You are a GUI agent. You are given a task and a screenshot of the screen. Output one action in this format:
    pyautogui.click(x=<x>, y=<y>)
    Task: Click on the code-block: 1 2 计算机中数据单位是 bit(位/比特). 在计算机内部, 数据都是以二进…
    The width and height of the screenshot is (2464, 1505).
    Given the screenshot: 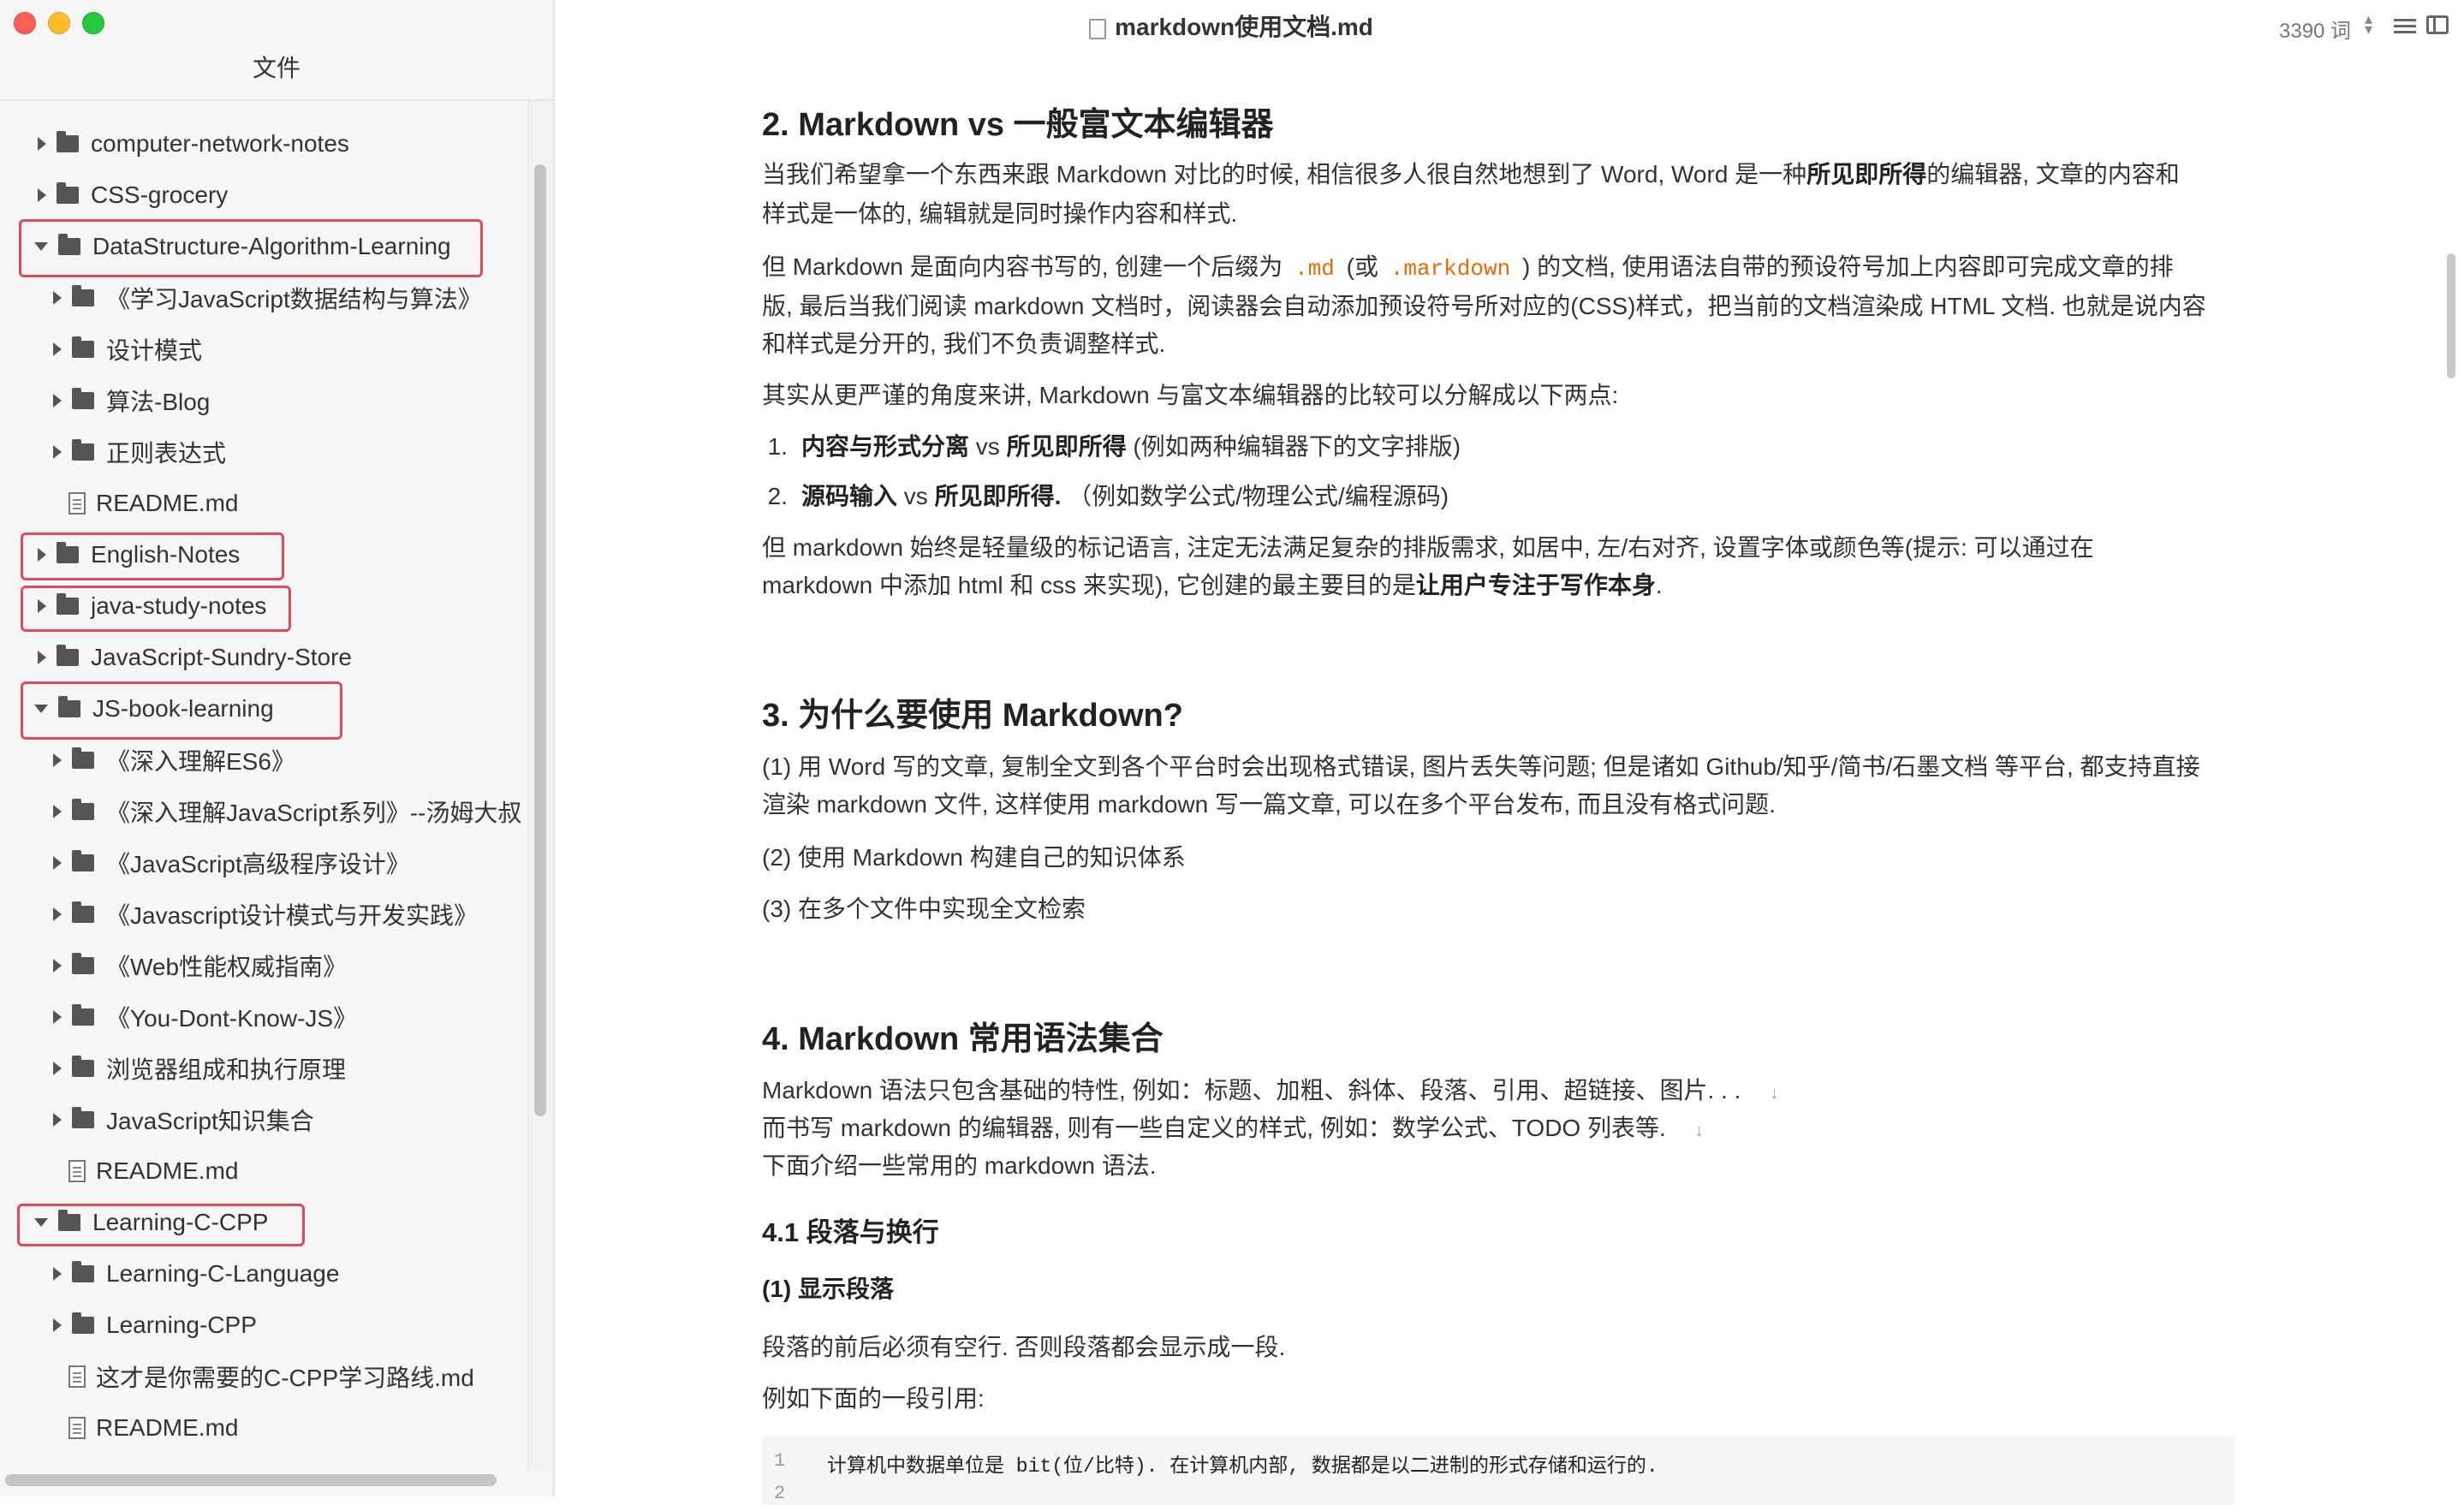 What is the action you would take?
    pyautogui.click(x=1499, y=1471)
    